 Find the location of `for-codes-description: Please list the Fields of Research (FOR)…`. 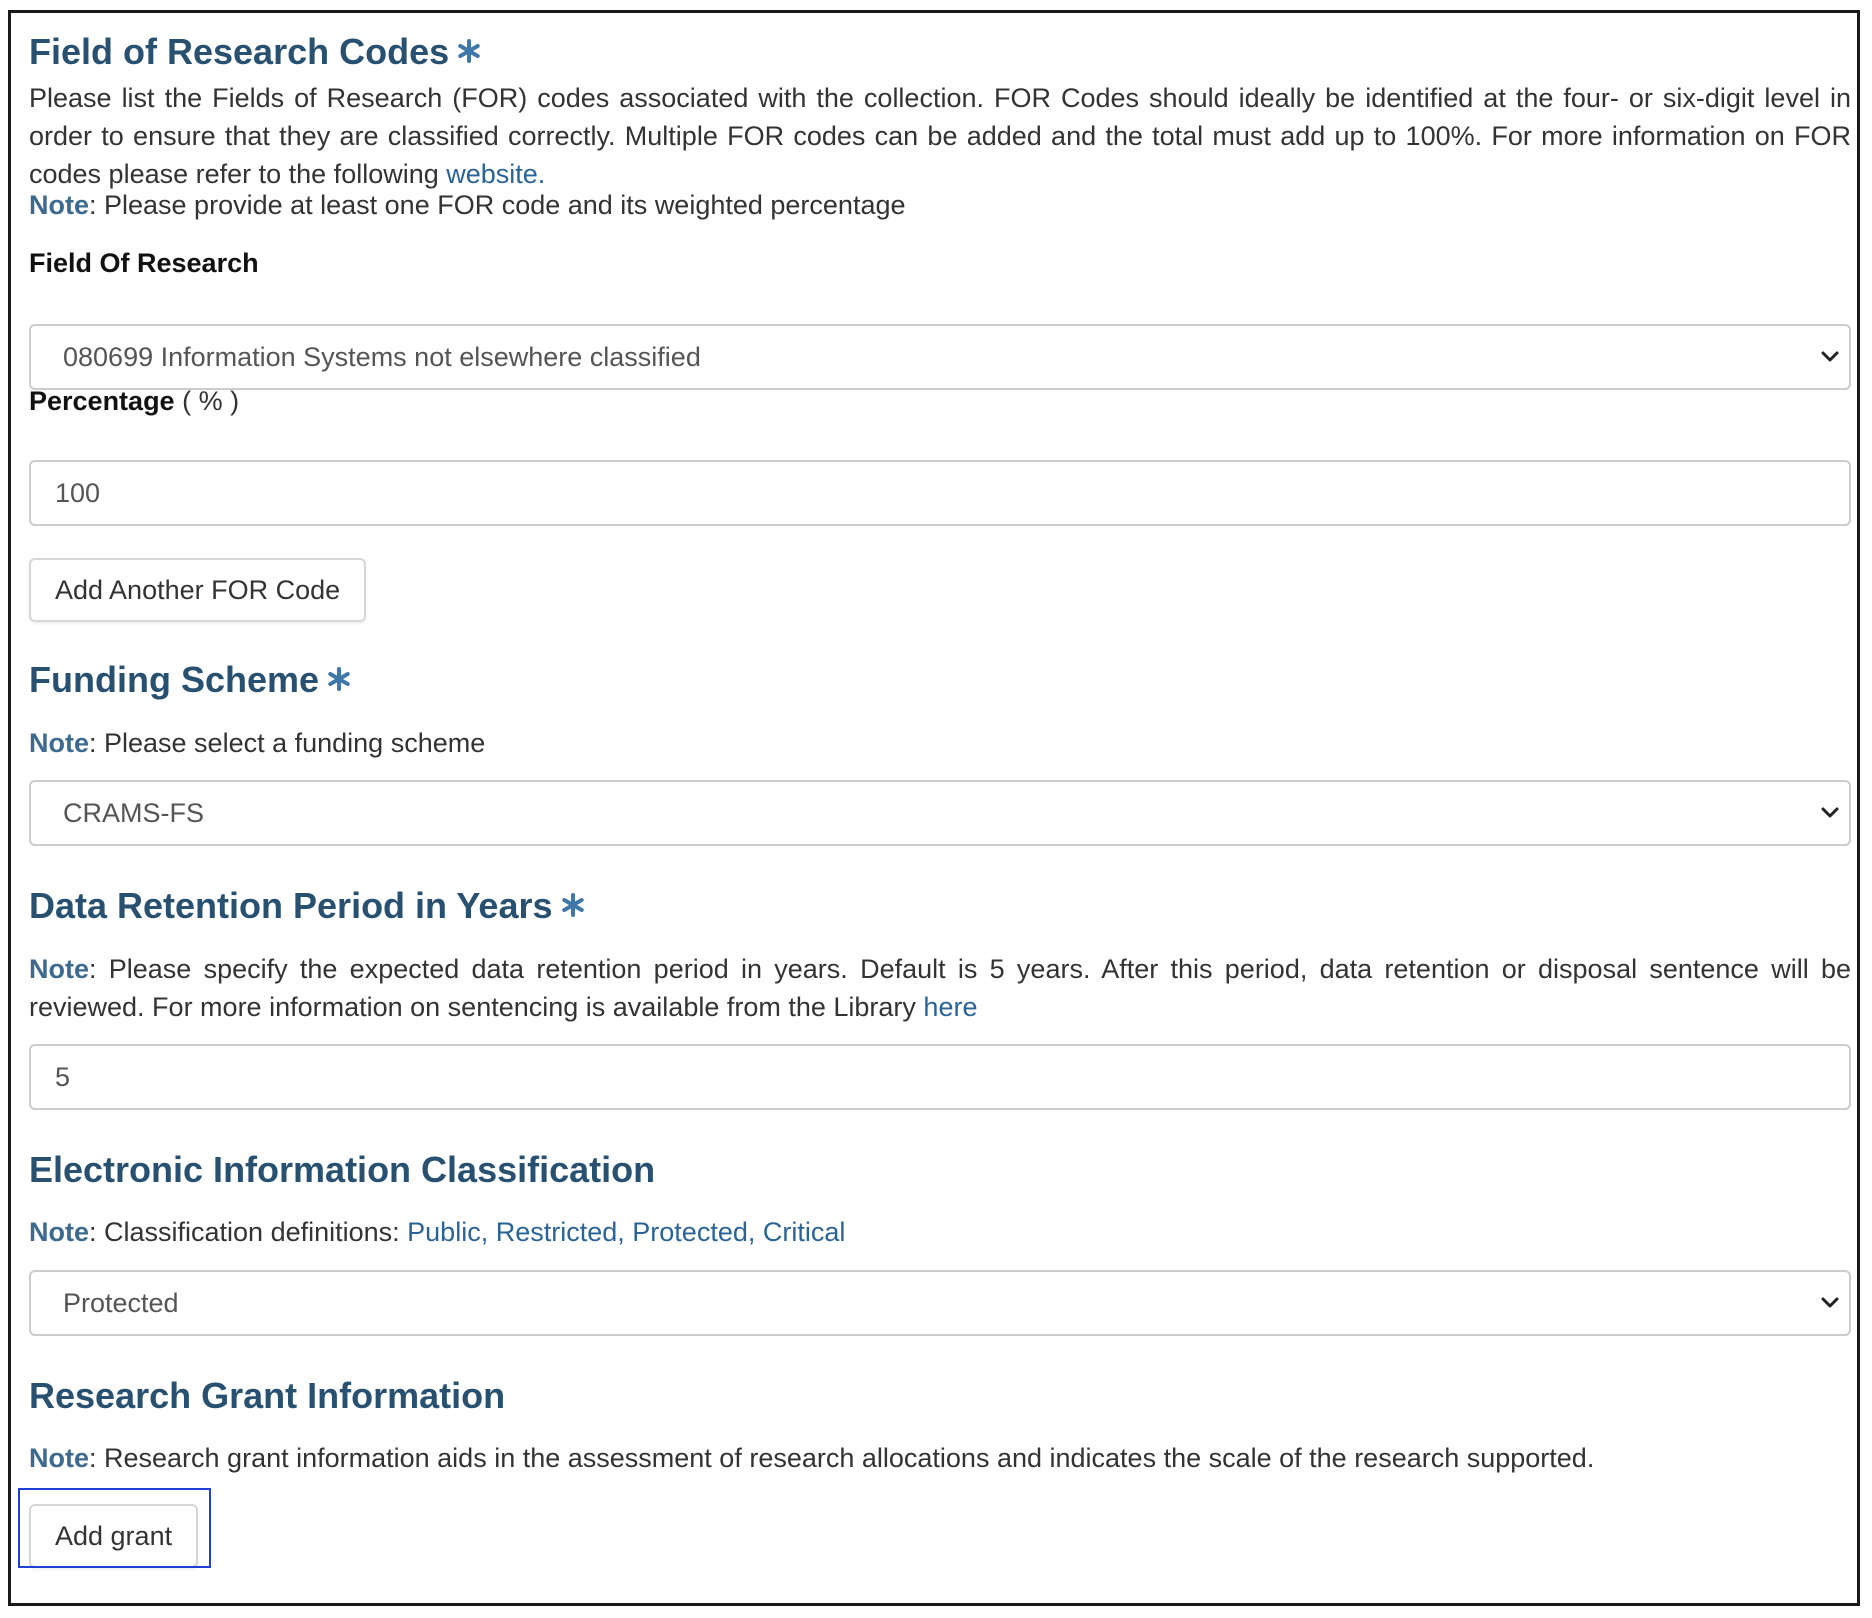

for-codes-description: Please list the Fields of Research (FOR)… is located at coordinates (940, 136).